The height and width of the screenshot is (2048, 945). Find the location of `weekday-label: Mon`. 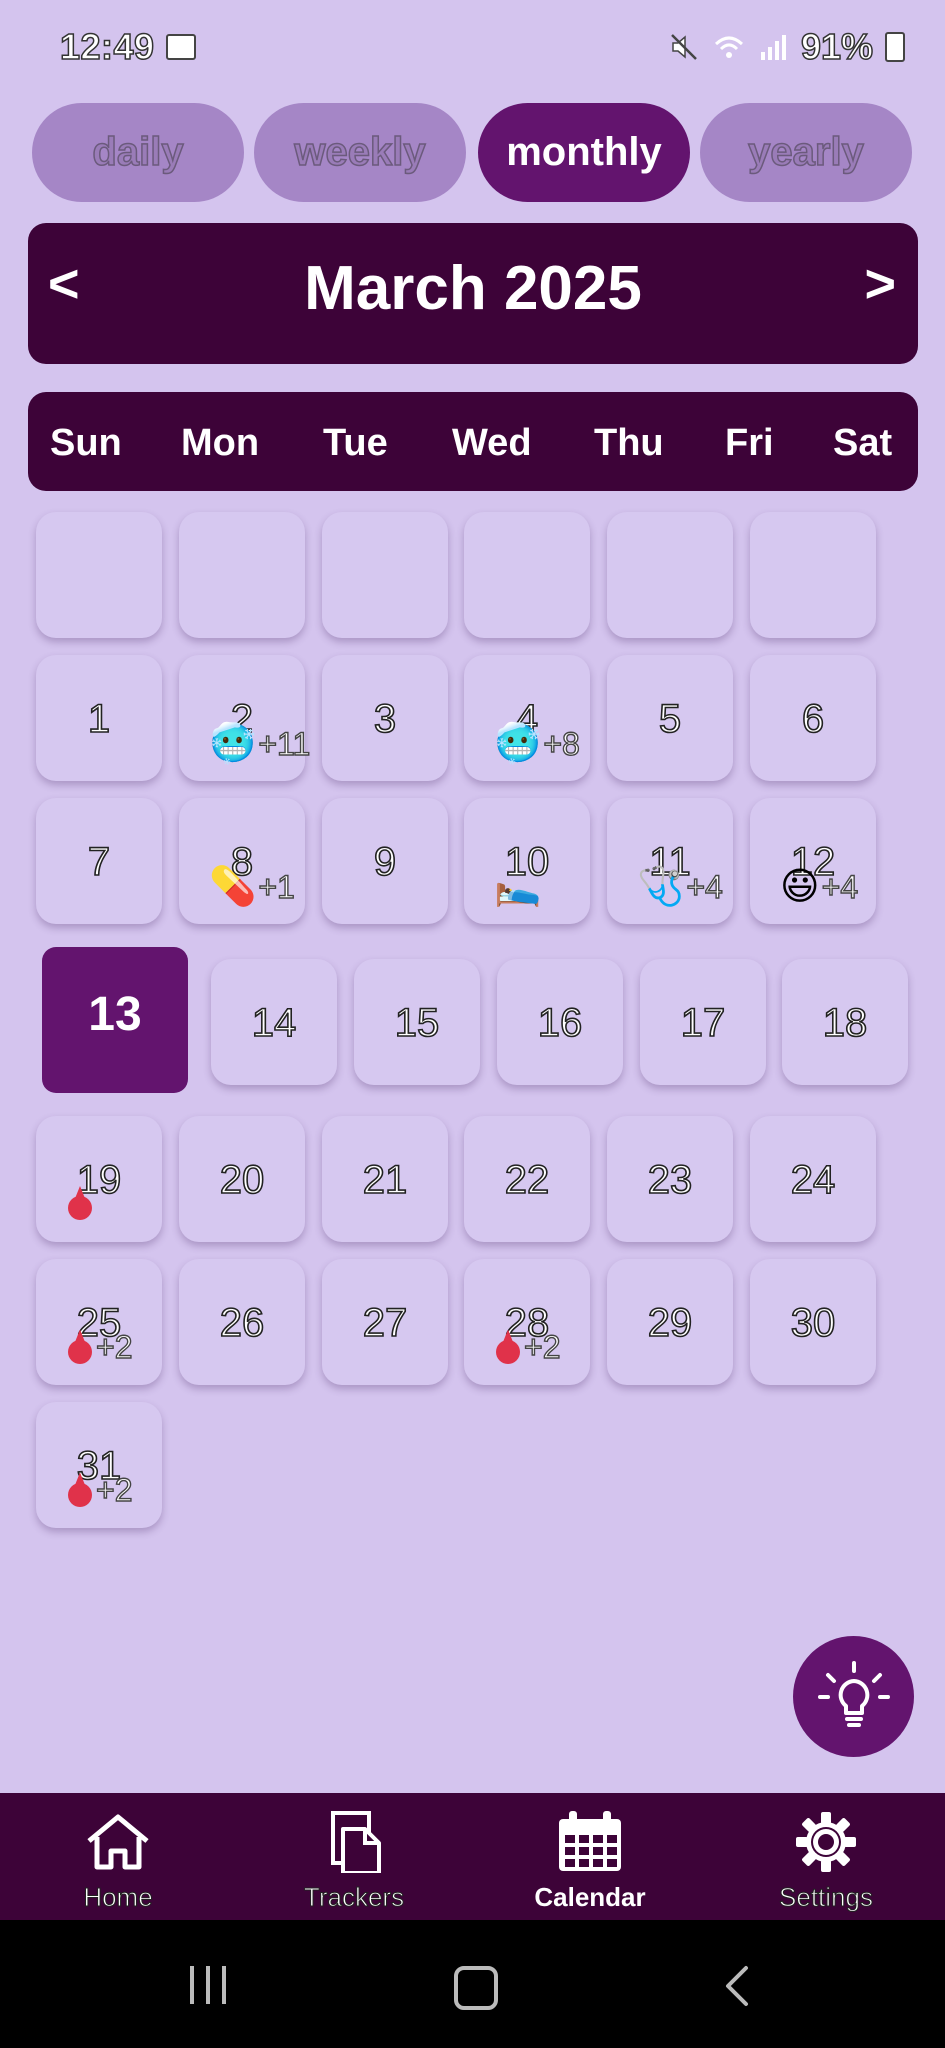

weekday-label: Mon is located at coordinates (220, 443).